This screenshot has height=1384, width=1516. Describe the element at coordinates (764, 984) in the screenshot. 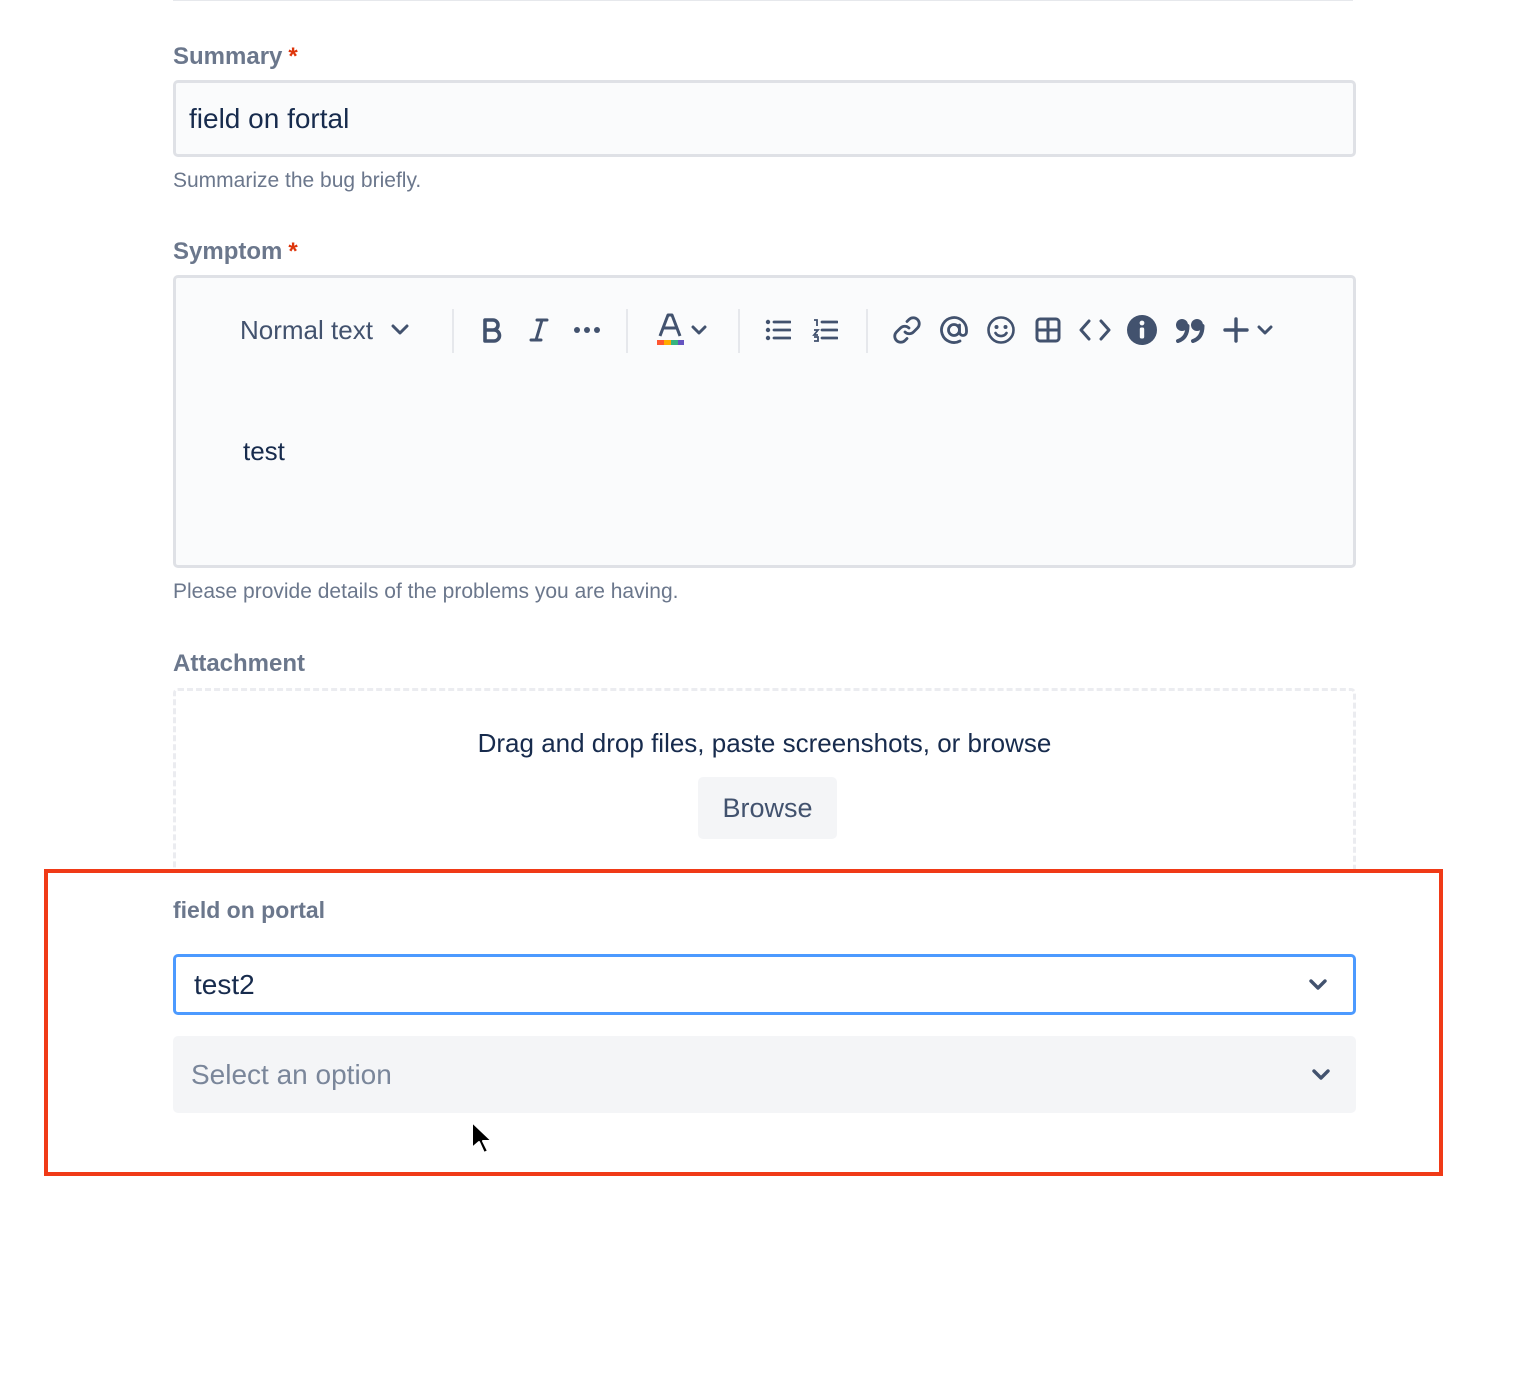

I see `portal-field-select: test2` at that location.